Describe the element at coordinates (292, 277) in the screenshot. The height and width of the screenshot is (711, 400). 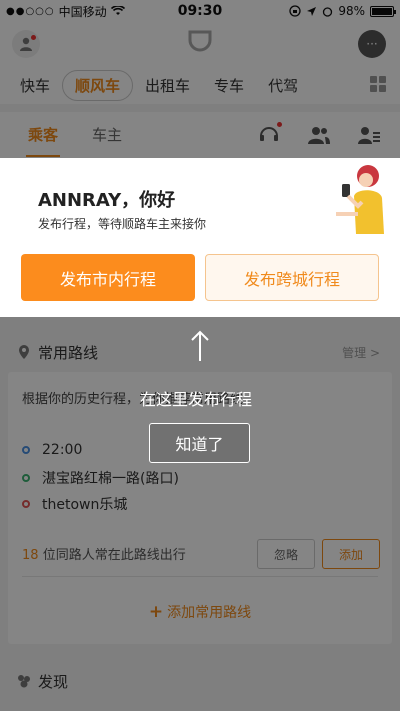
I see `publish-intercity-trip-button: 发布跨城行程` at that location.